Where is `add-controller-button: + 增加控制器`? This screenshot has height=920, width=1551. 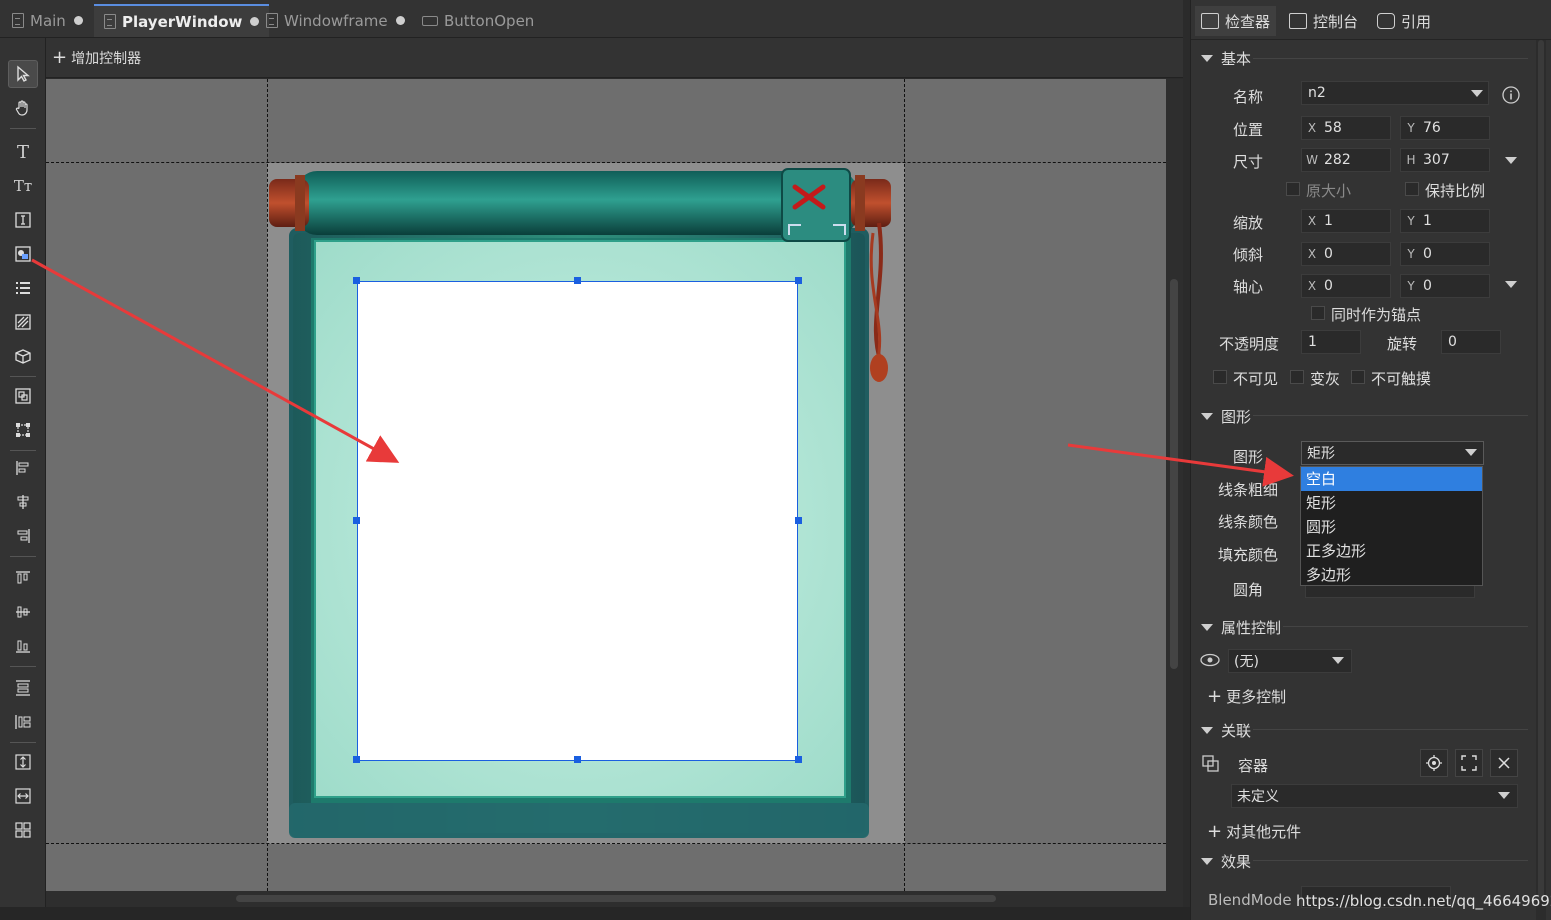
add-controller-button: + 增加控制器 is located at coordinates (96, 57).